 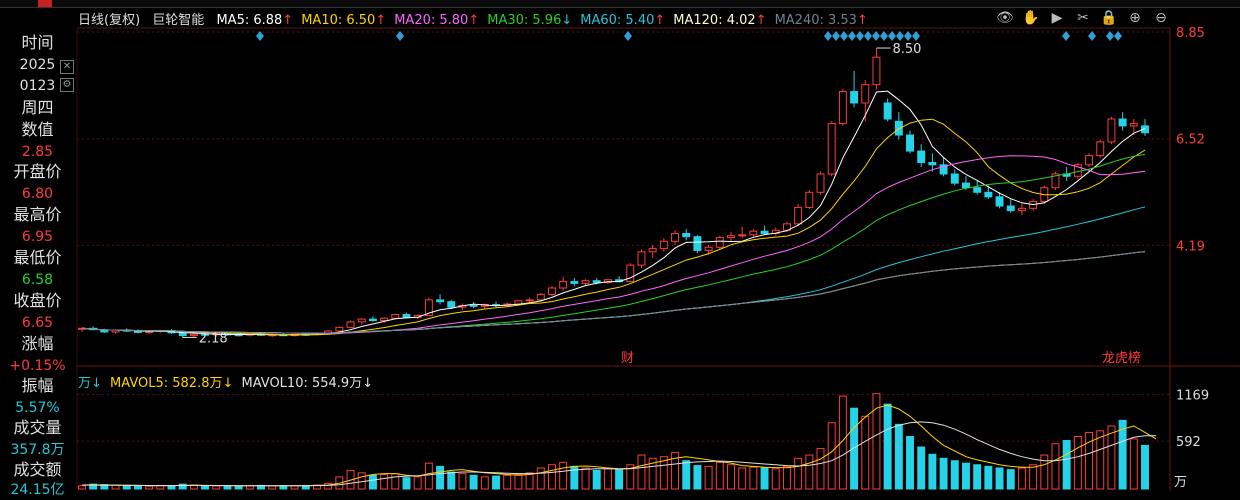 I want to click on price-tick-label: 8.85, so click(x=1190, y=33).